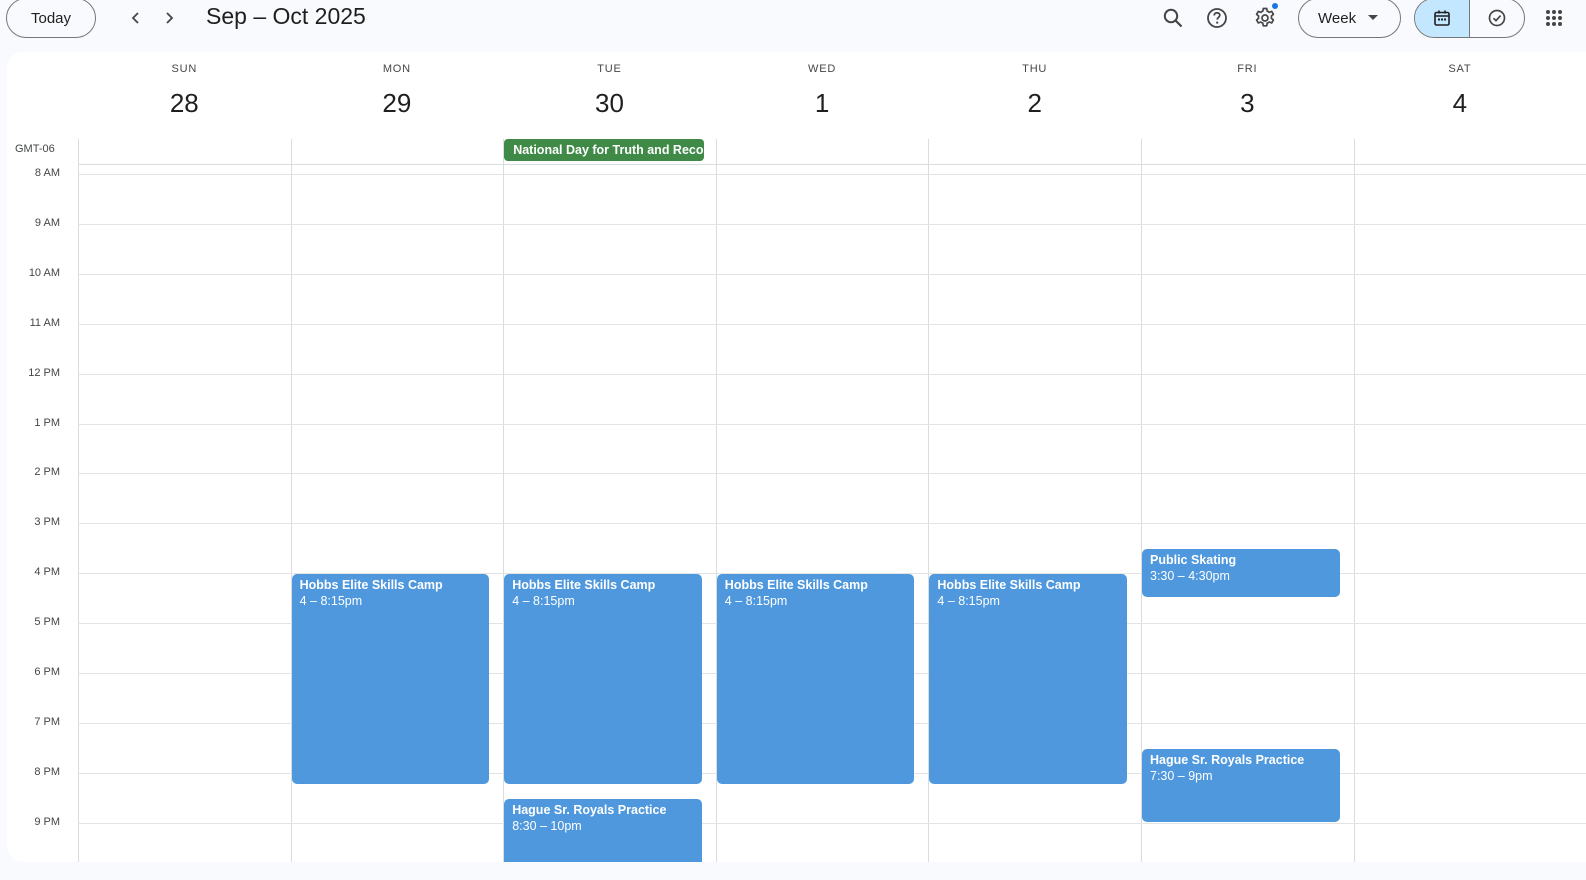  Describe the element at coordinates (44, 322) in the screenshot. I see `hour-label: 11 AM` at that location.